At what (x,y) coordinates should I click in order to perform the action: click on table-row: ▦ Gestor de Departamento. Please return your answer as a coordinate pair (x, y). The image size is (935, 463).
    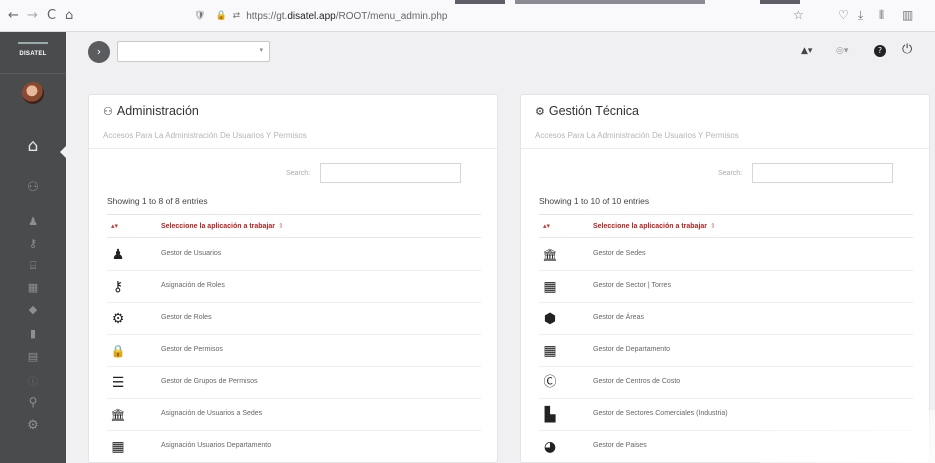
    Looking at the image, I should click on (726, 351).